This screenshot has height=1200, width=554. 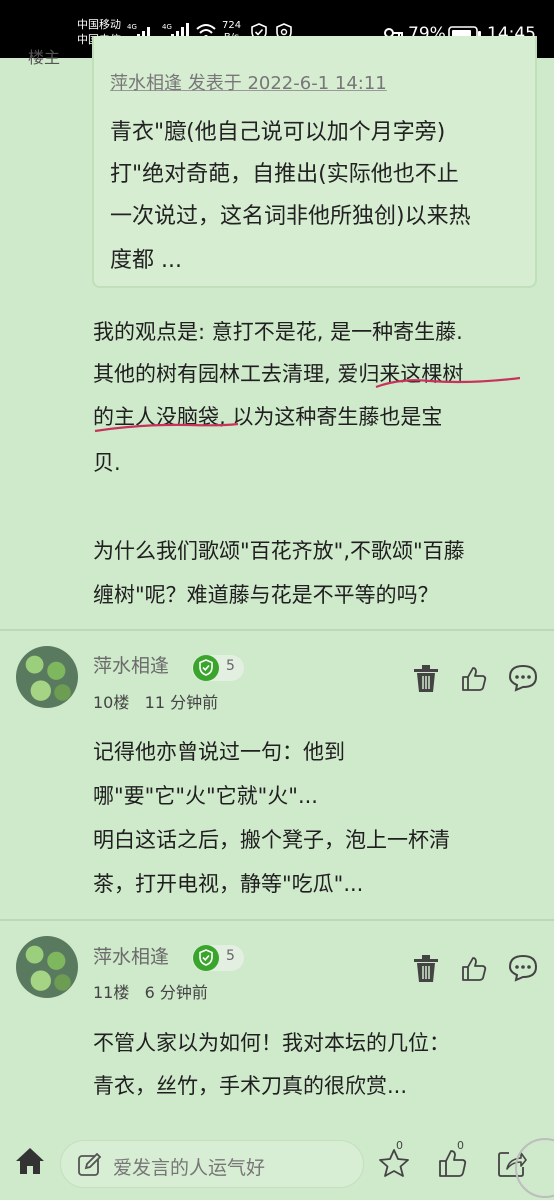 What do you see at coordinates (279, 551) in the screenshot?
I see `post-text-line: 为什么我们歌颂"百花齐放",不歌颂"百藤` at bounding box center [279, 551].